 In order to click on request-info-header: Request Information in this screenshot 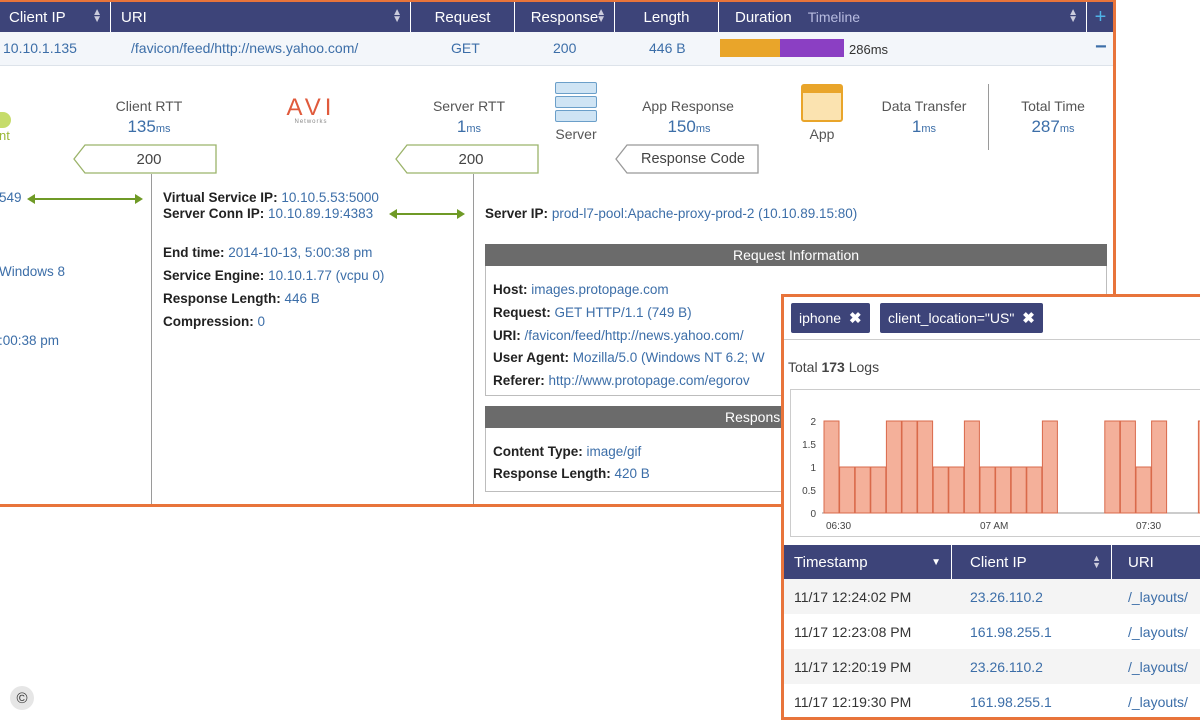, I will do `click(796, 255)`.